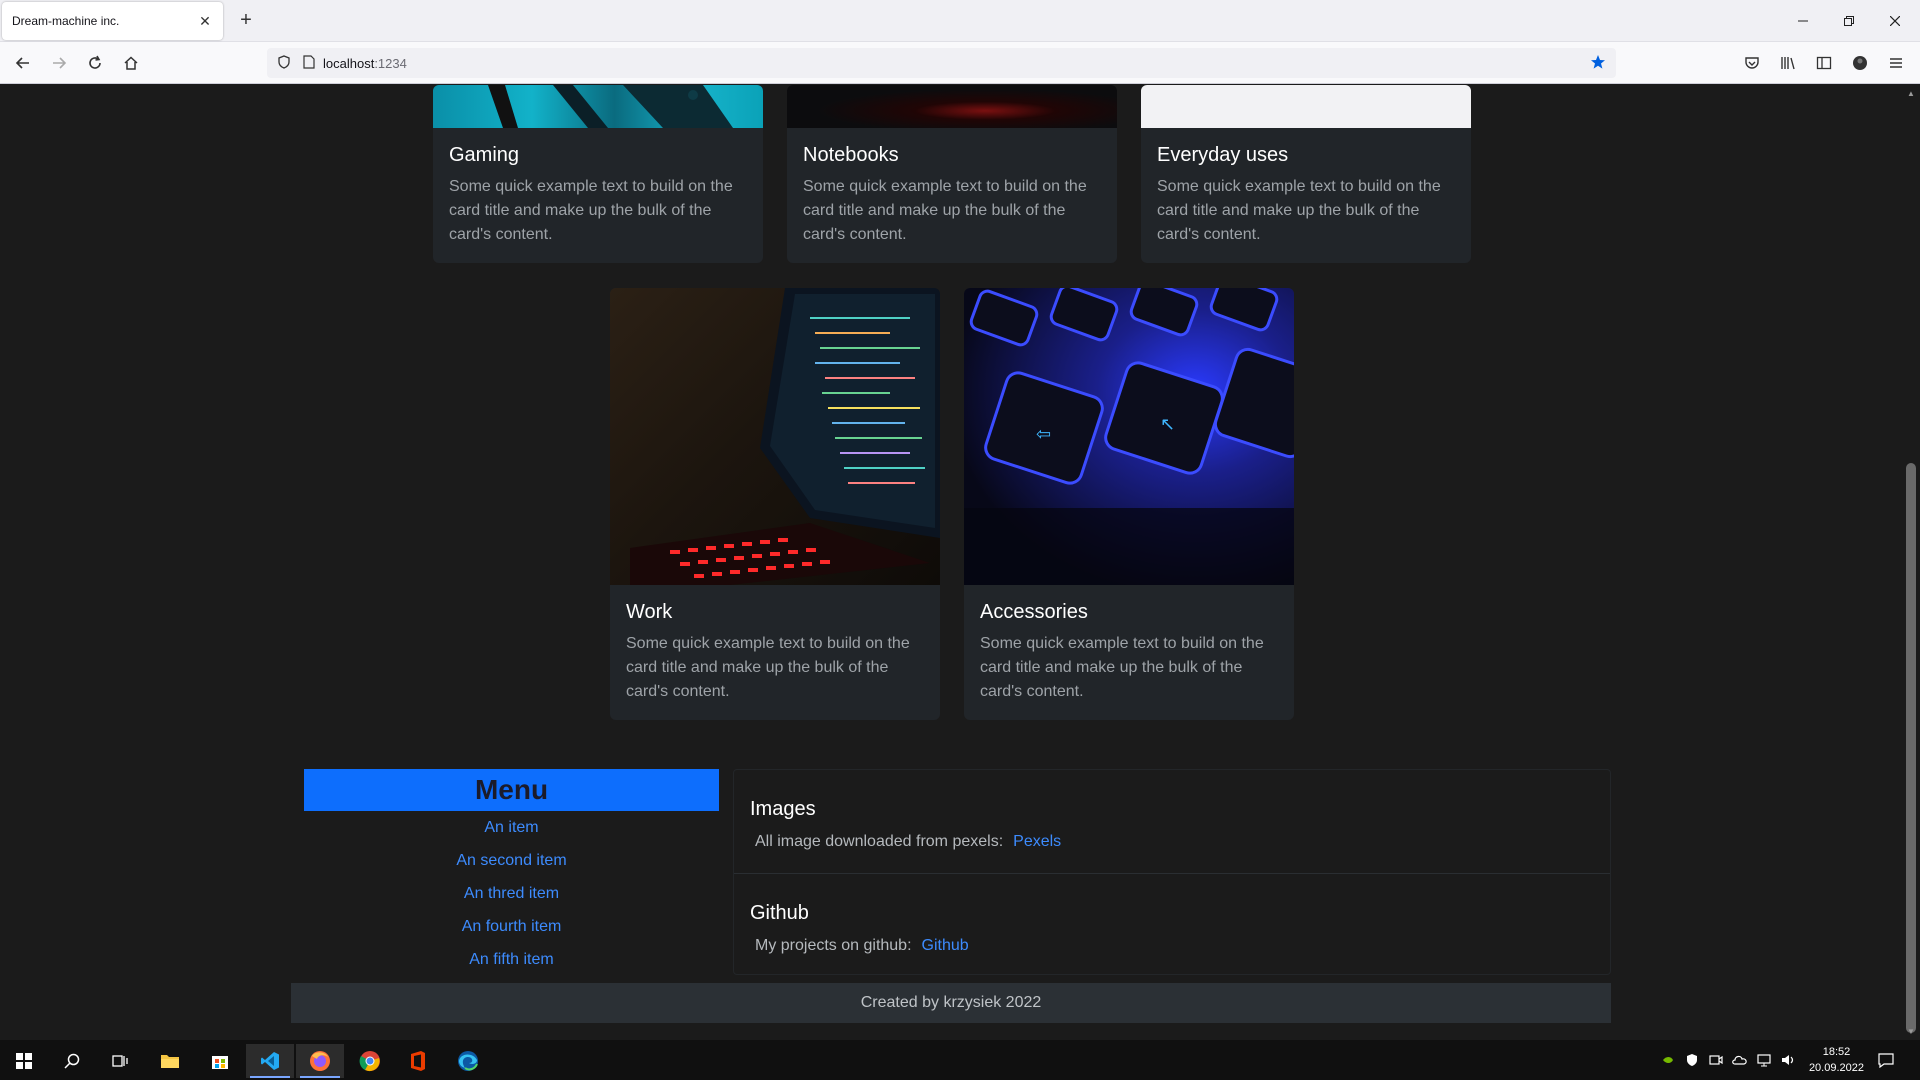 The height and width of the screenshot is (1080, 1920). What do you see at coordinates (1911, 748) in the screenshot?
I see `scrollbar-thumb` at bounding box center [1911, 748].